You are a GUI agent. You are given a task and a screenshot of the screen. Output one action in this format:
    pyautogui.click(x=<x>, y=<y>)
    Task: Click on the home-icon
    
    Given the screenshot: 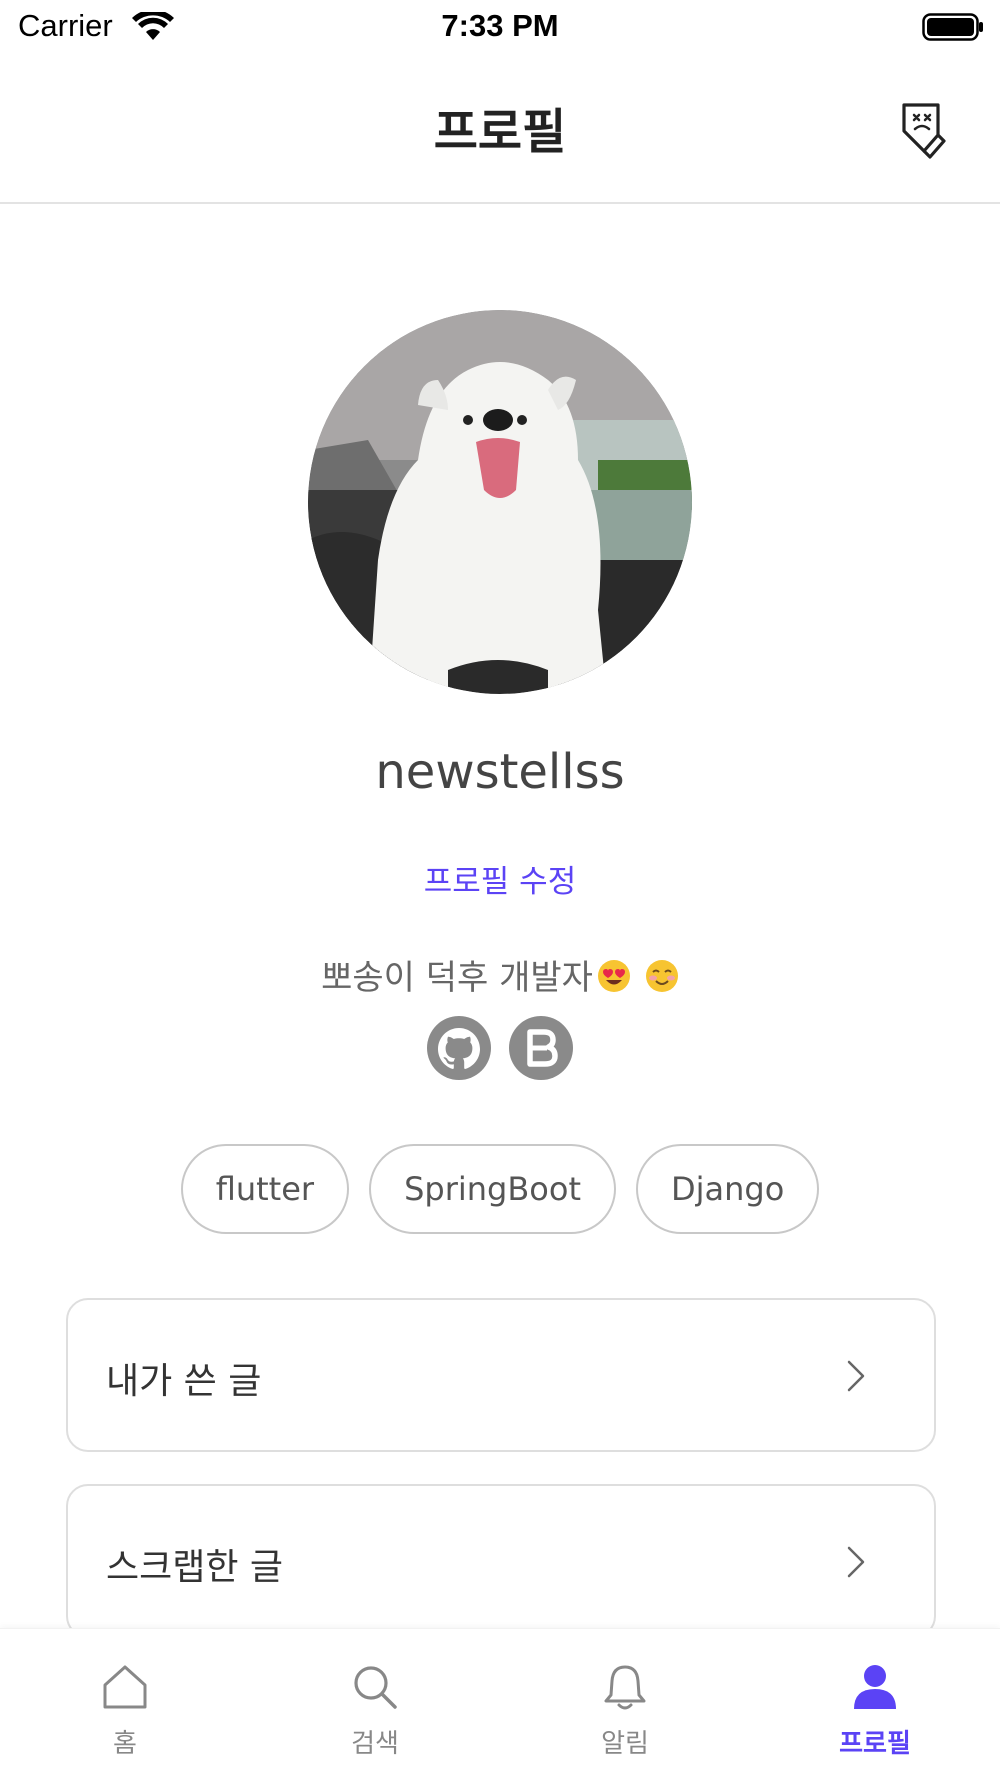 What is the action you would take?
    pyautogui.click(x=125, y=1687)
    